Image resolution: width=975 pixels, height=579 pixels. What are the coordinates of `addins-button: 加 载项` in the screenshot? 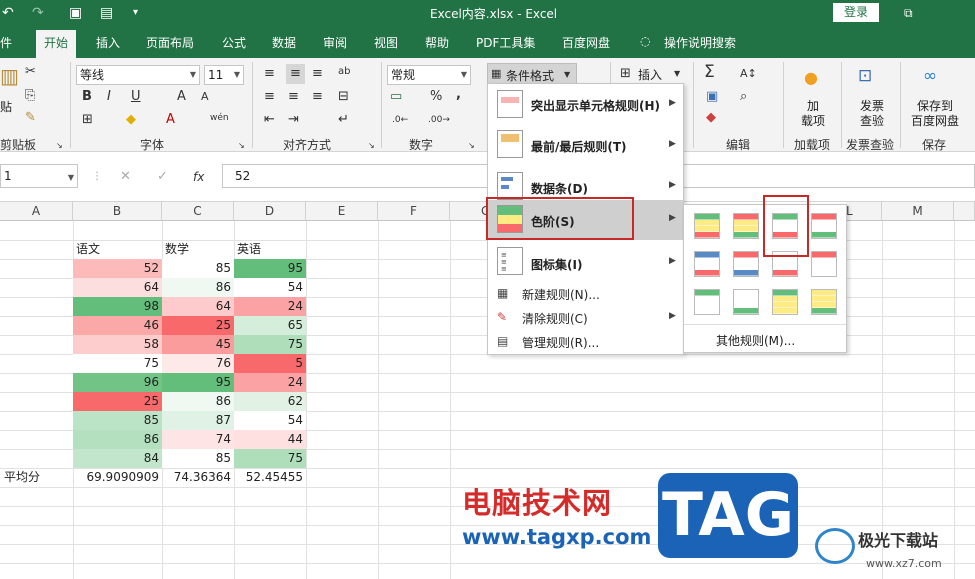 It's located at (813, 114).